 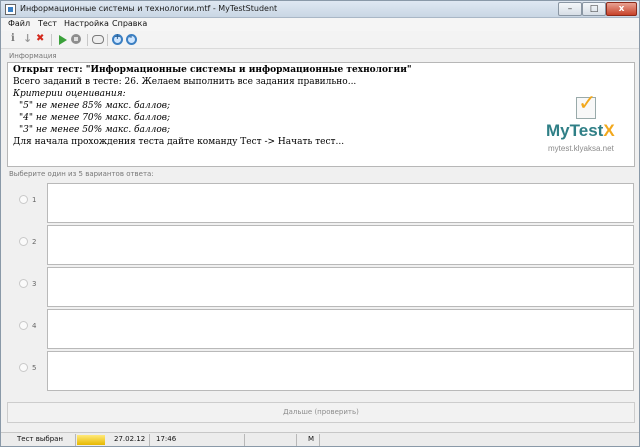 What do you see at coordinates (98, 39) in the screenshot?
I see `chat-icon` at bounding box center [98, 39].